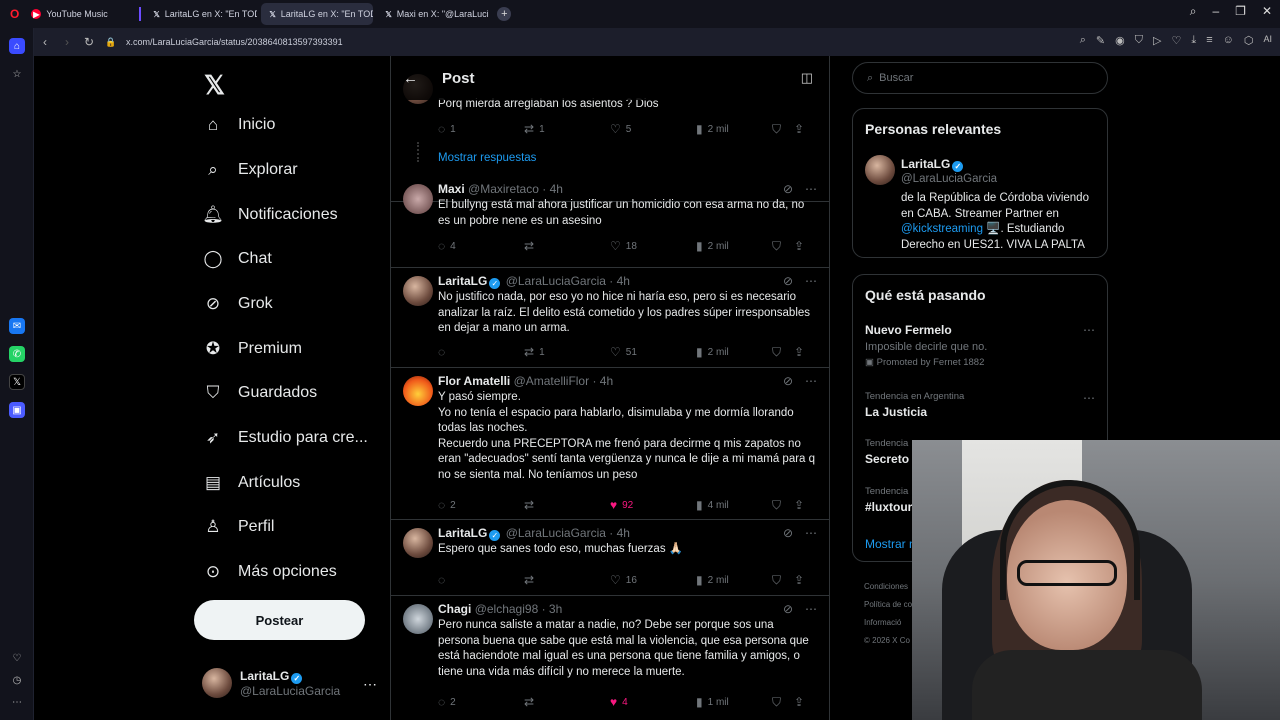 This screenshot has height=720, width=1280. What do you see at coordinates (888, 623) in the screenshot?
I see `footer-link: Informació` at bounding box center [888, 623].